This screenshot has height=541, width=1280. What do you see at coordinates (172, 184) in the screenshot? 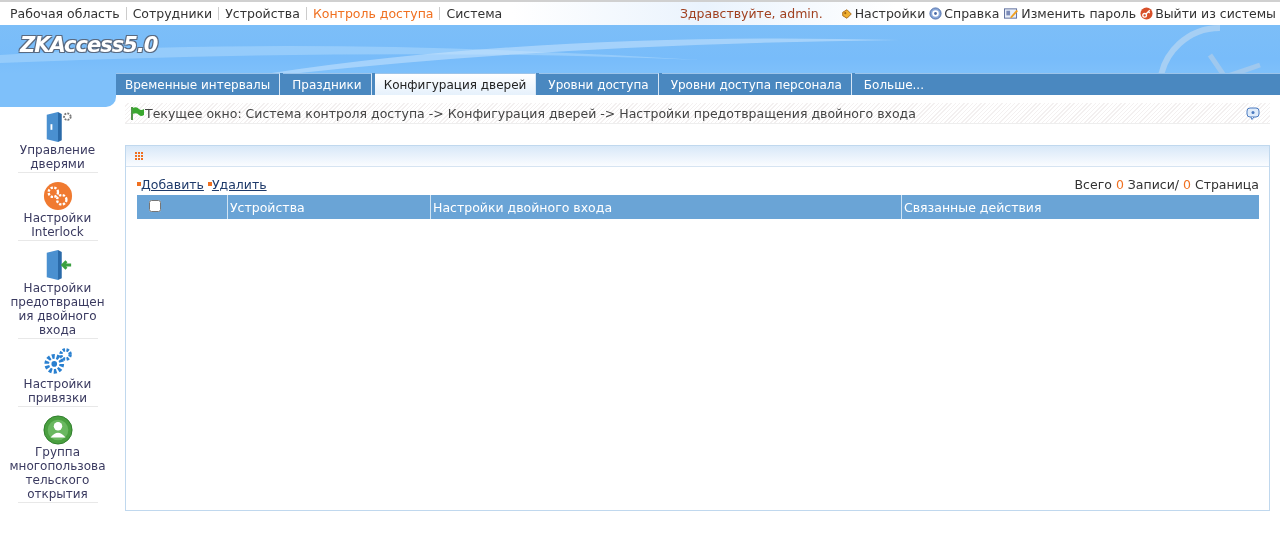
I see `action-link: Добавить` at bounding box center [172, 184].